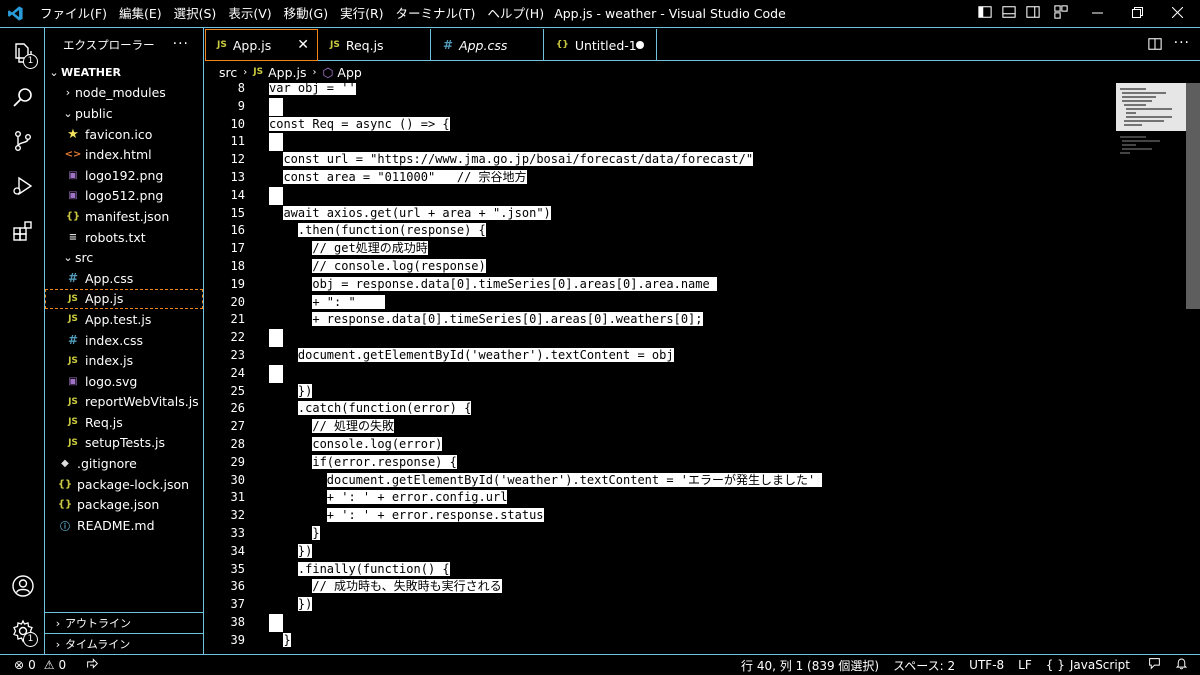 The width and height of the screenshot is (1200, 675). Describe the element at coordinates (349, 72) in the screenshot. I see `breadcrumb-symbol: App` at that location.